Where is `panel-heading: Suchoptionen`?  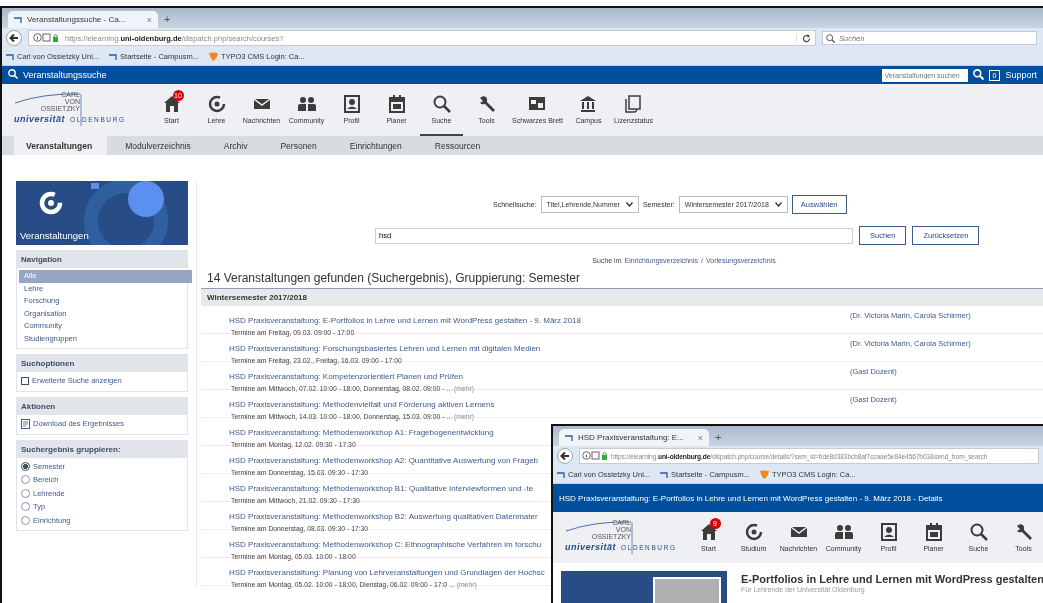 panel-heading: Suchoptionen is located at coordinates (102, 363).